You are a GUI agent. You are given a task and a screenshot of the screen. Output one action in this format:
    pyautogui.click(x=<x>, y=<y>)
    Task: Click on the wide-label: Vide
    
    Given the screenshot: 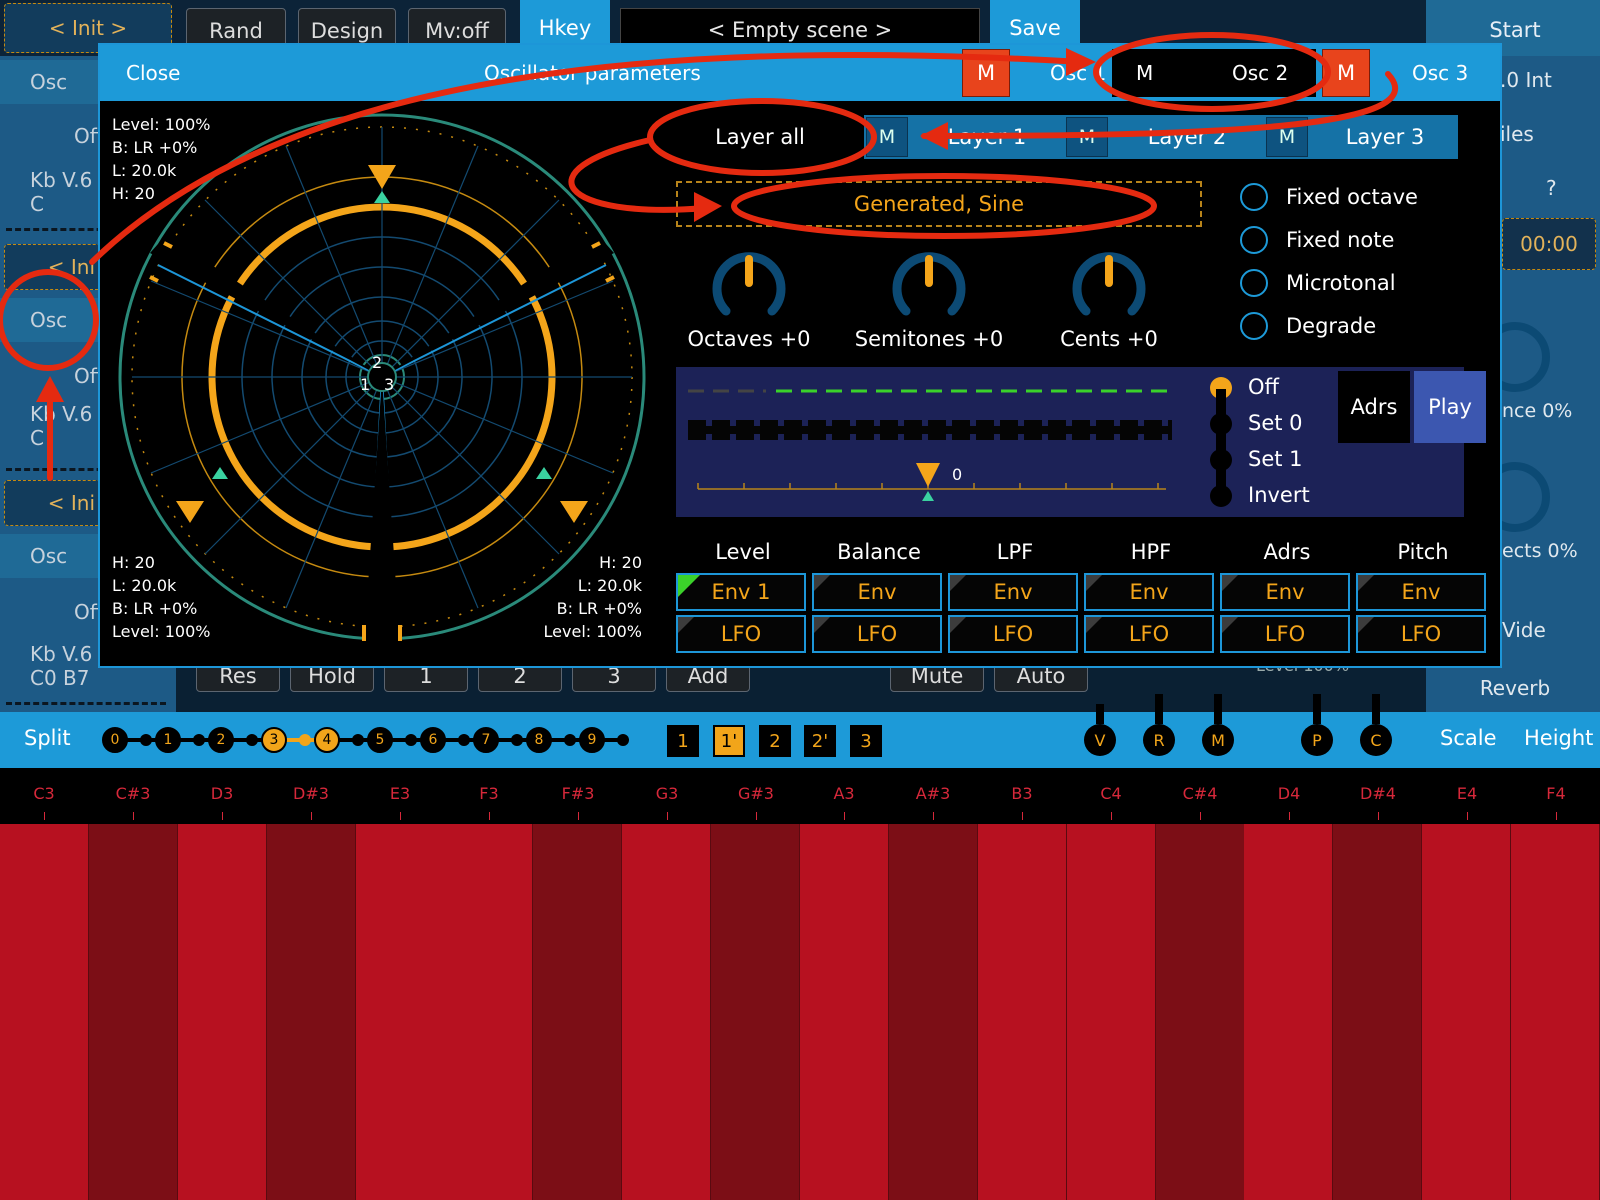 What is the action you would take?
    pyautogui.click(x=1524, y=630)
    